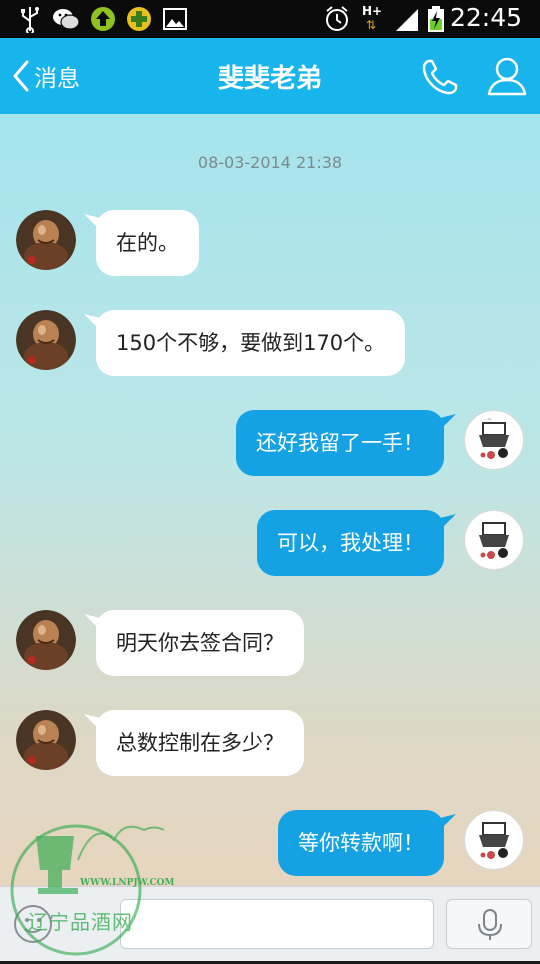  Describe the element at coordinates (33, 924) in the screenshot. I see `emoji-icon` at that location.